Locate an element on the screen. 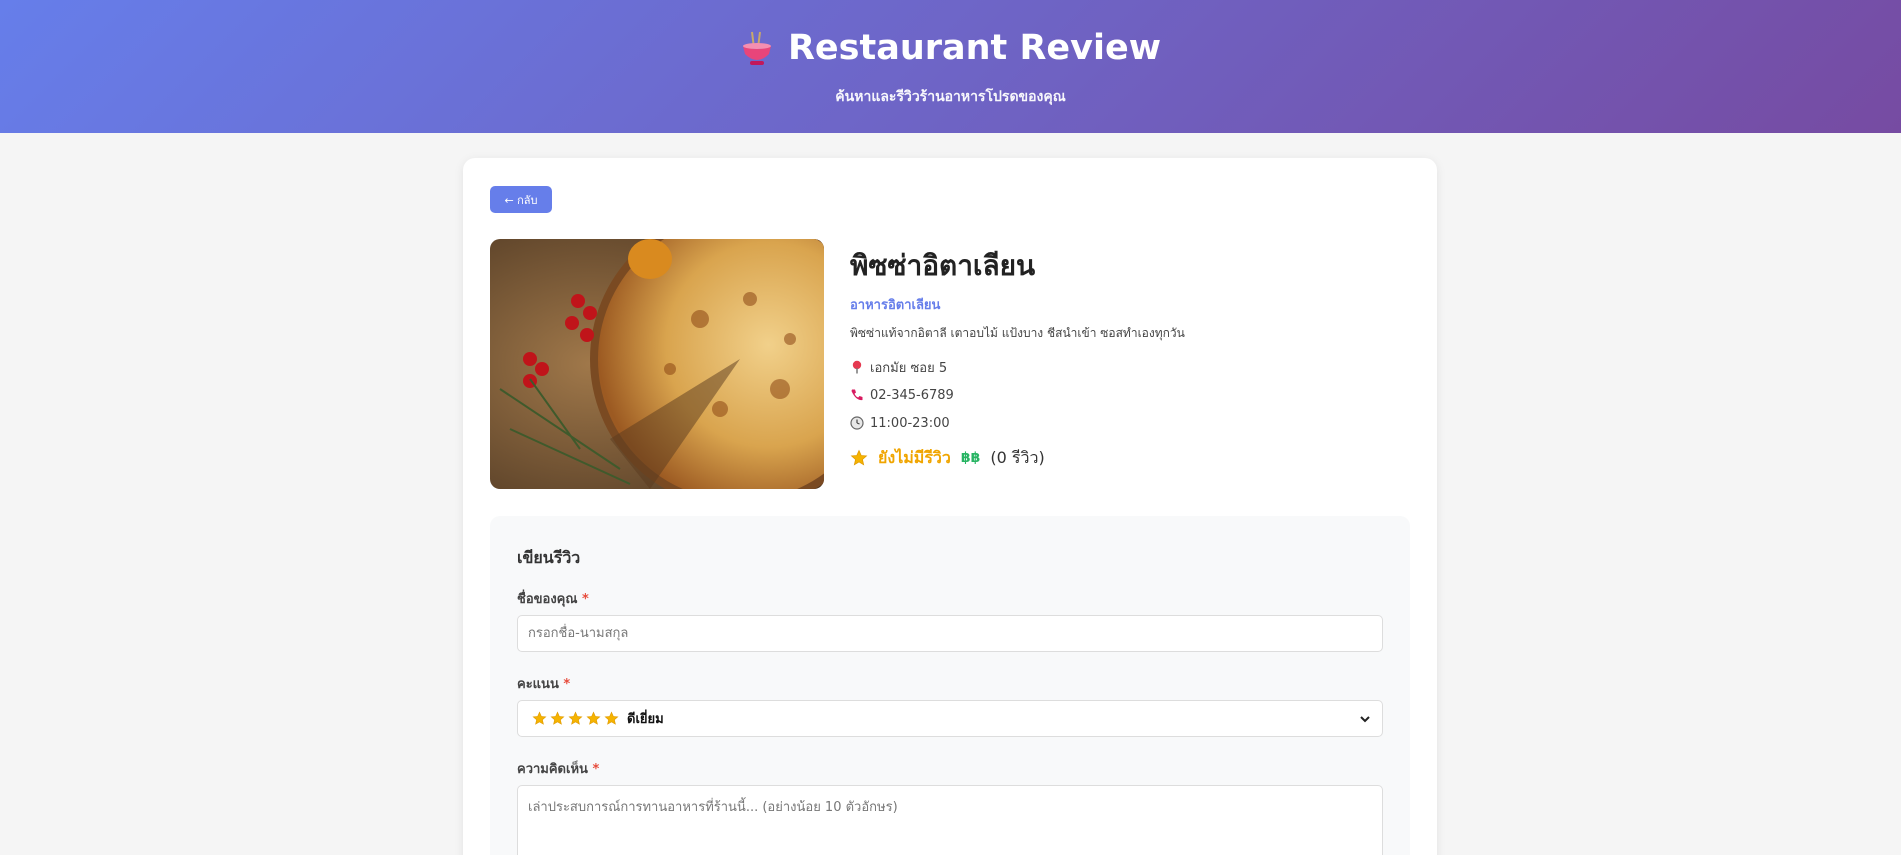  app-title: Restaurant Review is located at coordinates (950, 48).